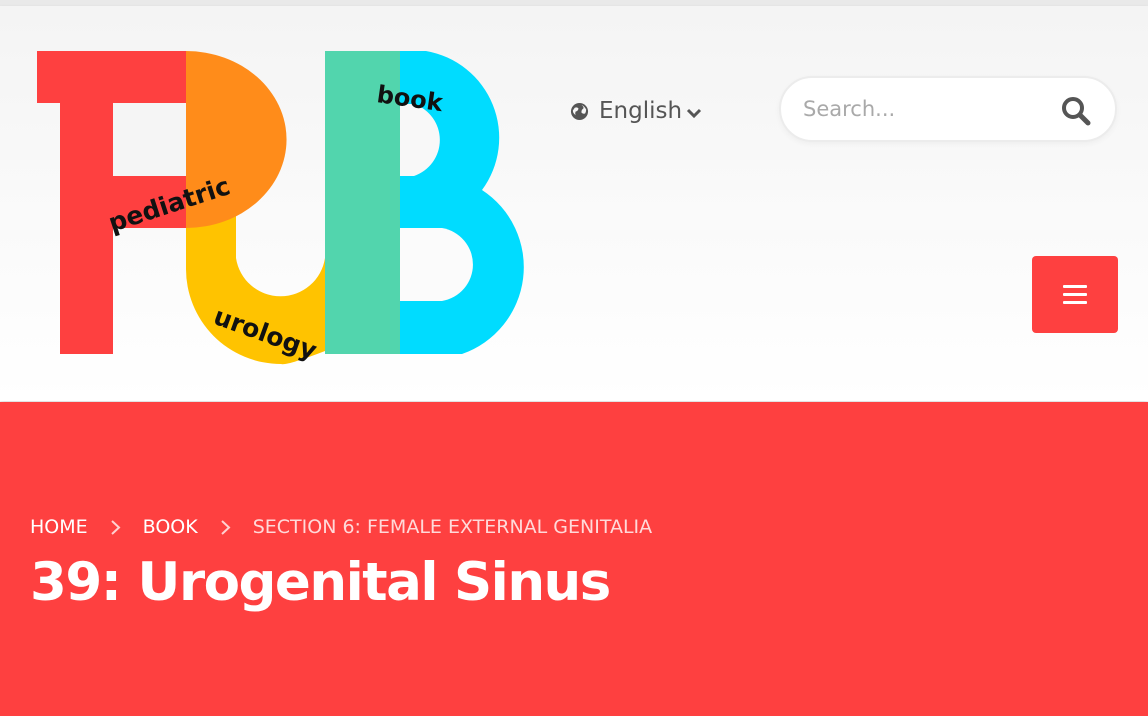  I want to click on breadcrumb-book-link: BOOK, so click(170, 527).